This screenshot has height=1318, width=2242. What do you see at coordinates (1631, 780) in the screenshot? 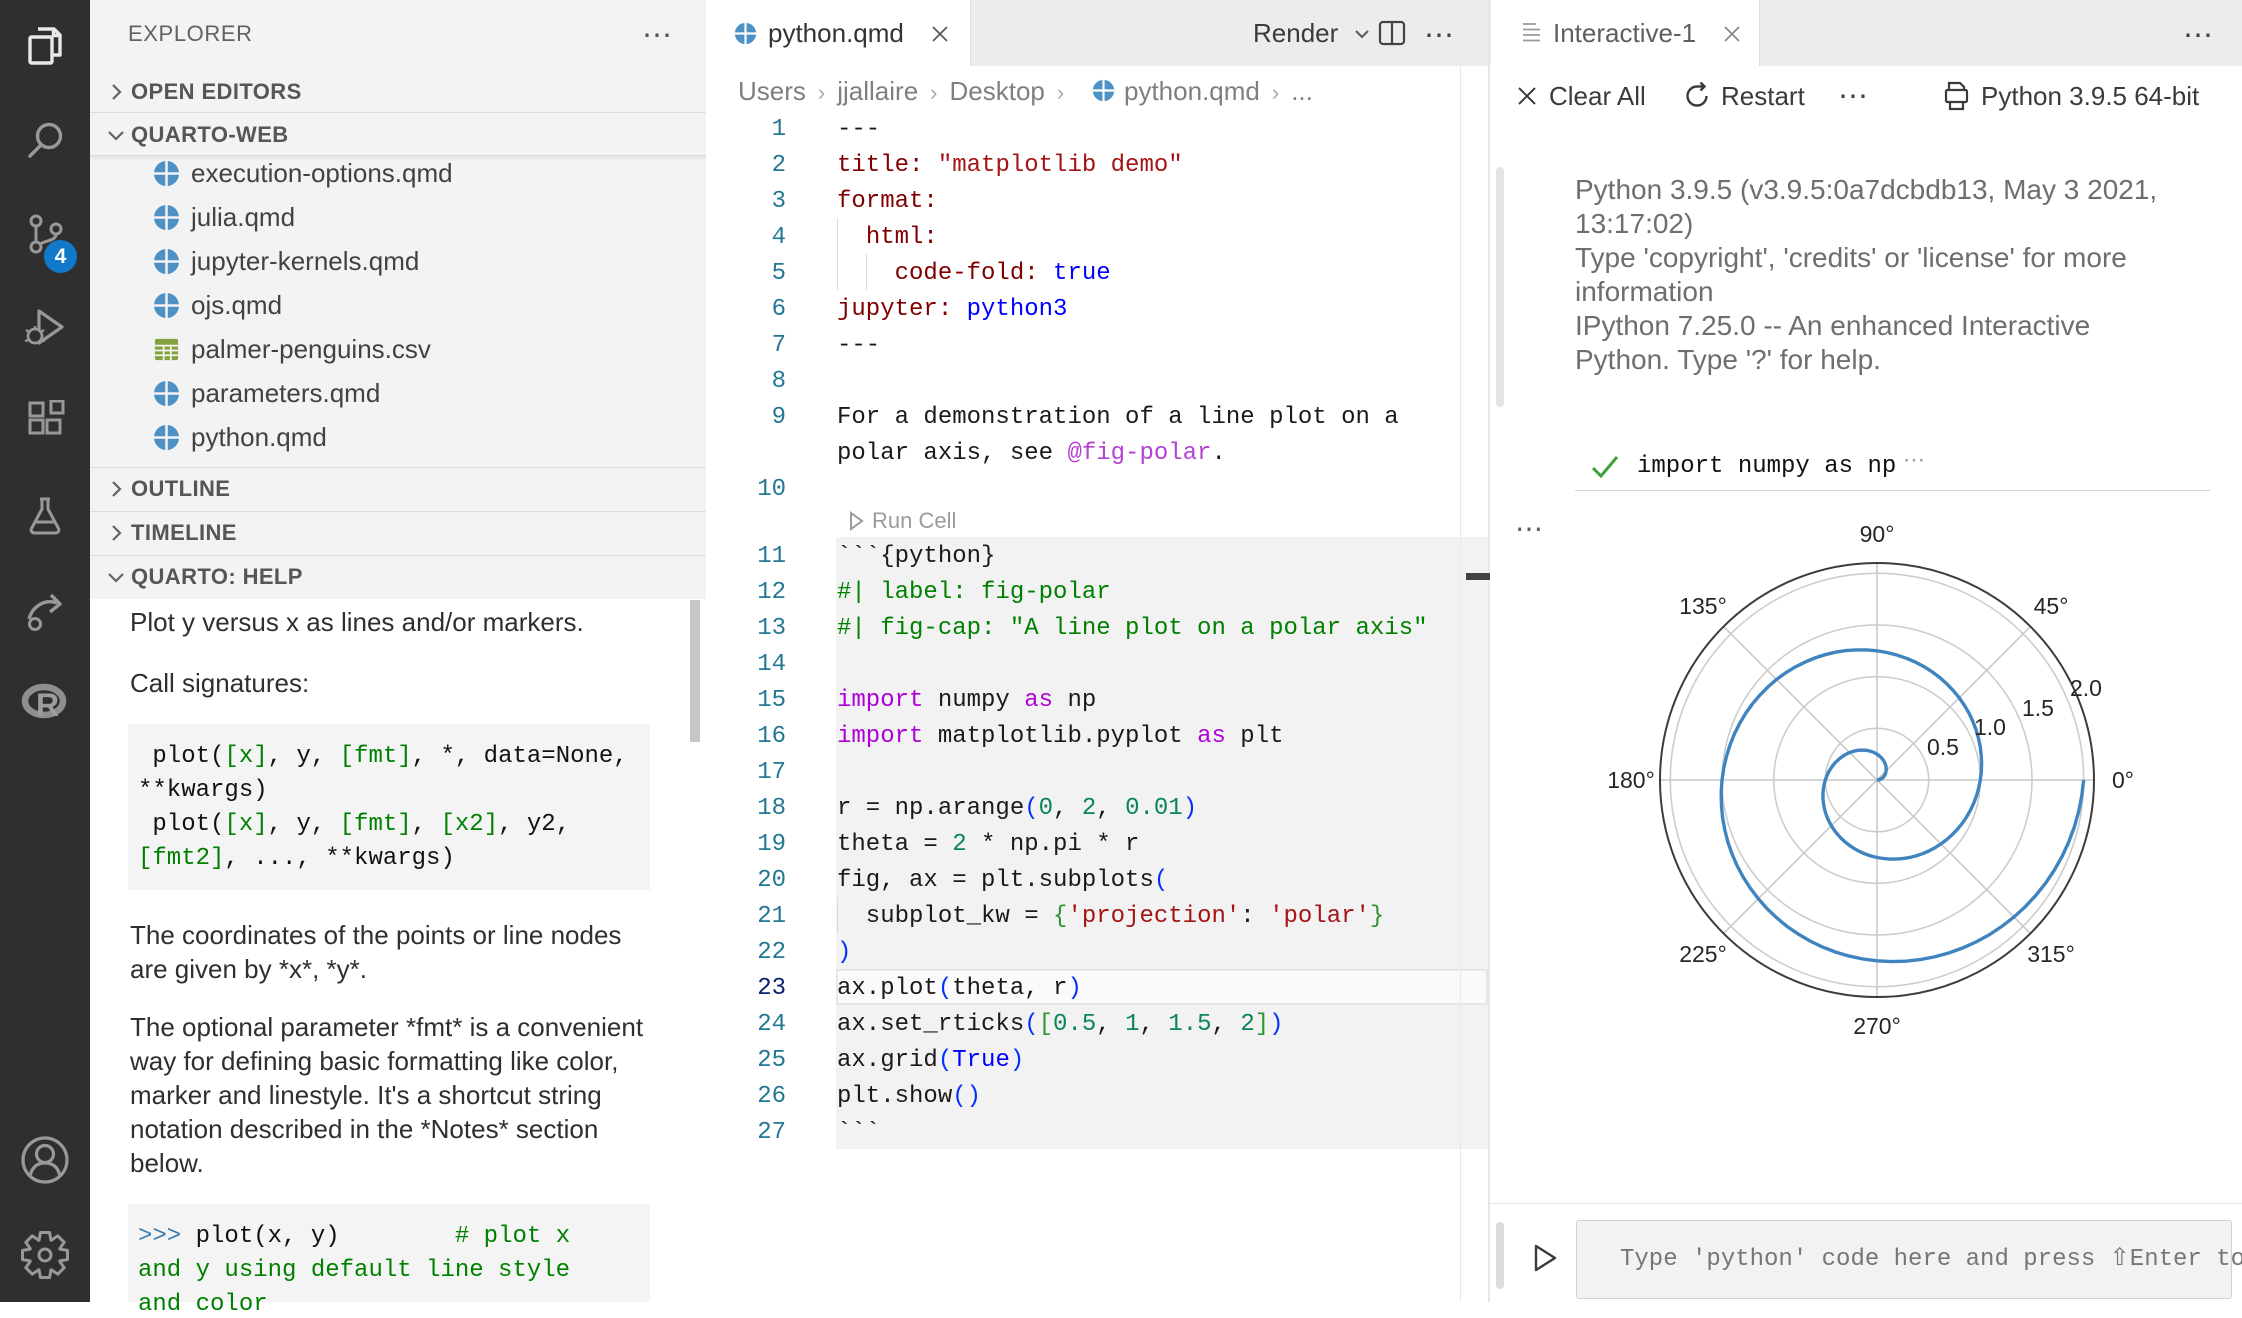
I see `svg-text: 180°` at bounding box center [1631, 780].